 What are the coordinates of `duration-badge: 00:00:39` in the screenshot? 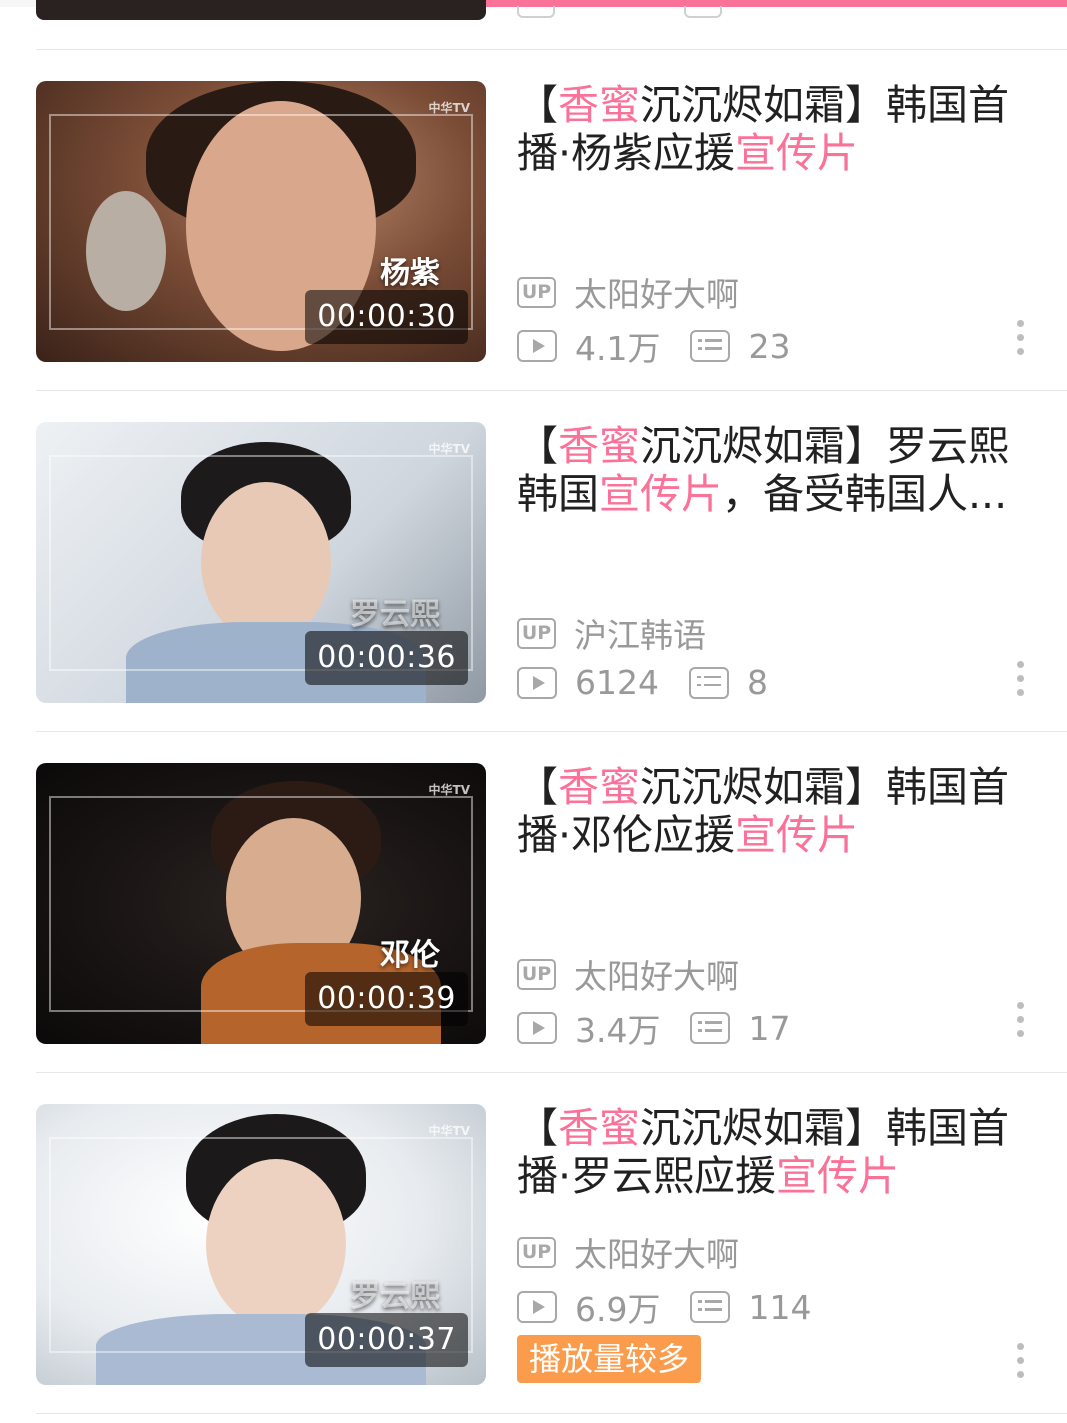 It's located at (386, 999).